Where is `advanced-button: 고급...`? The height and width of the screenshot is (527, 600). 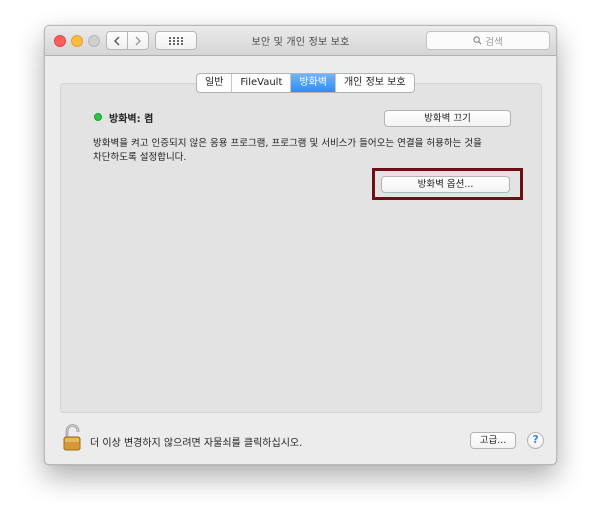 advanced-button: 고급... is located at coordinates (493, 440).